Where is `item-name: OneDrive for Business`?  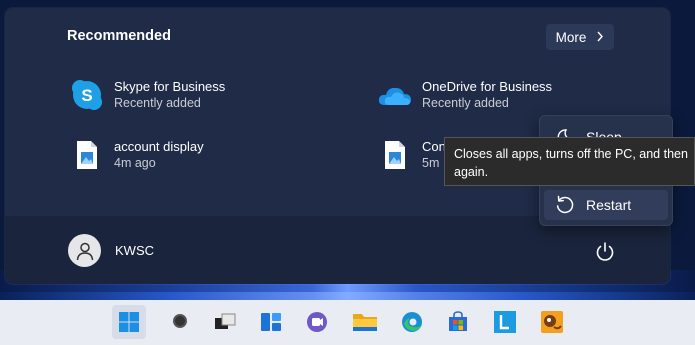 item-name: OneDrive for Business is located at coordinates (487, 86).